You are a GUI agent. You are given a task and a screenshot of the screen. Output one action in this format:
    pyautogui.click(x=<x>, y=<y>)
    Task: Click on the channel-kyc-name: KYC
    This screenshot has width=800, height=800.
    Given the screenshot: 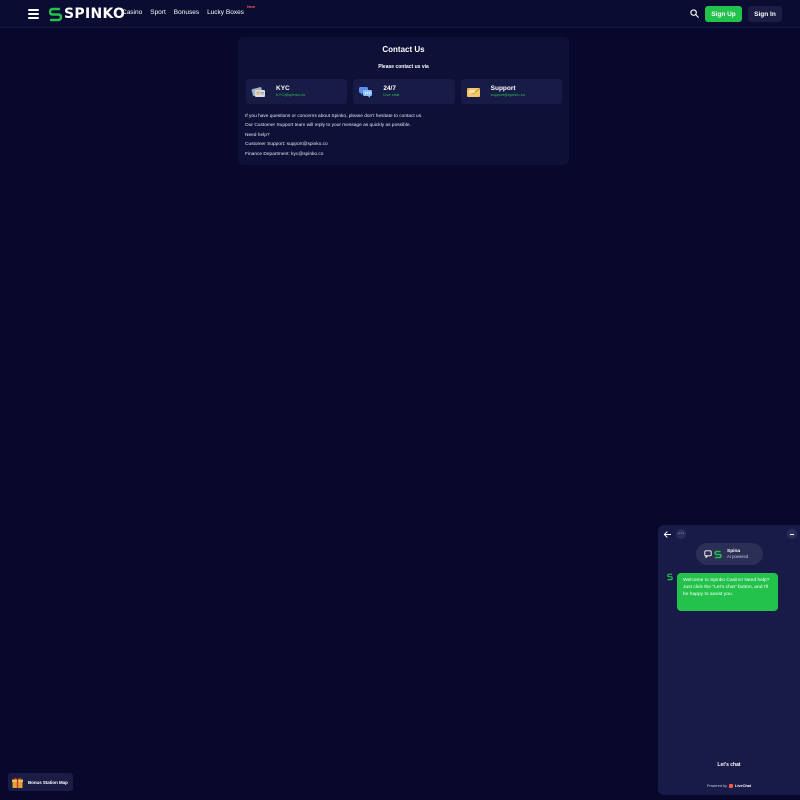 What is the action you would take?
    pyautogui.click(x=283, y=88)
    